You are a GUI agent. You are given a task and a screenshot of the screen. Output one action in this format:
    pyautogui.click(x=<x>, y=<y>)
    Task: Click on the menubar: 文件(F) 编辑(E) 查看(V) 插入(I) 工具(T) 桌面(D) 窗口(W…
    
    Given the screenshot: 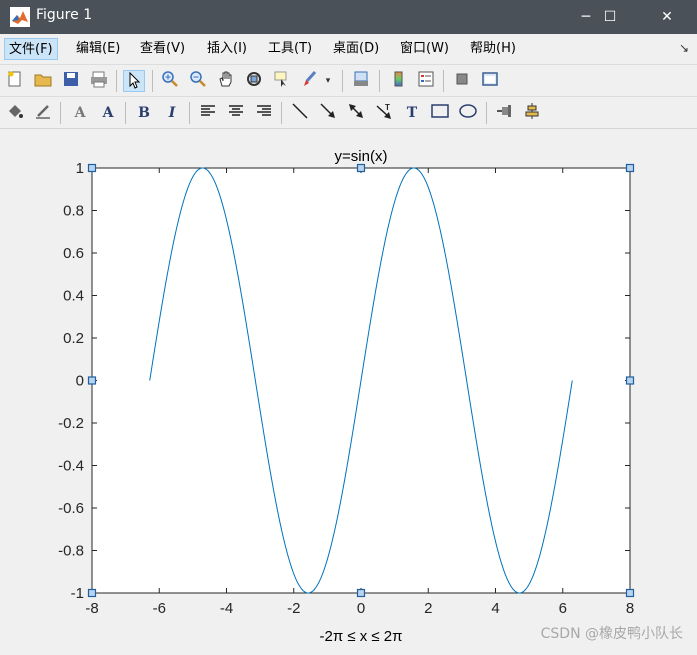 What is the action you would take?
    pyautogui.click(x=348, y=49)
    